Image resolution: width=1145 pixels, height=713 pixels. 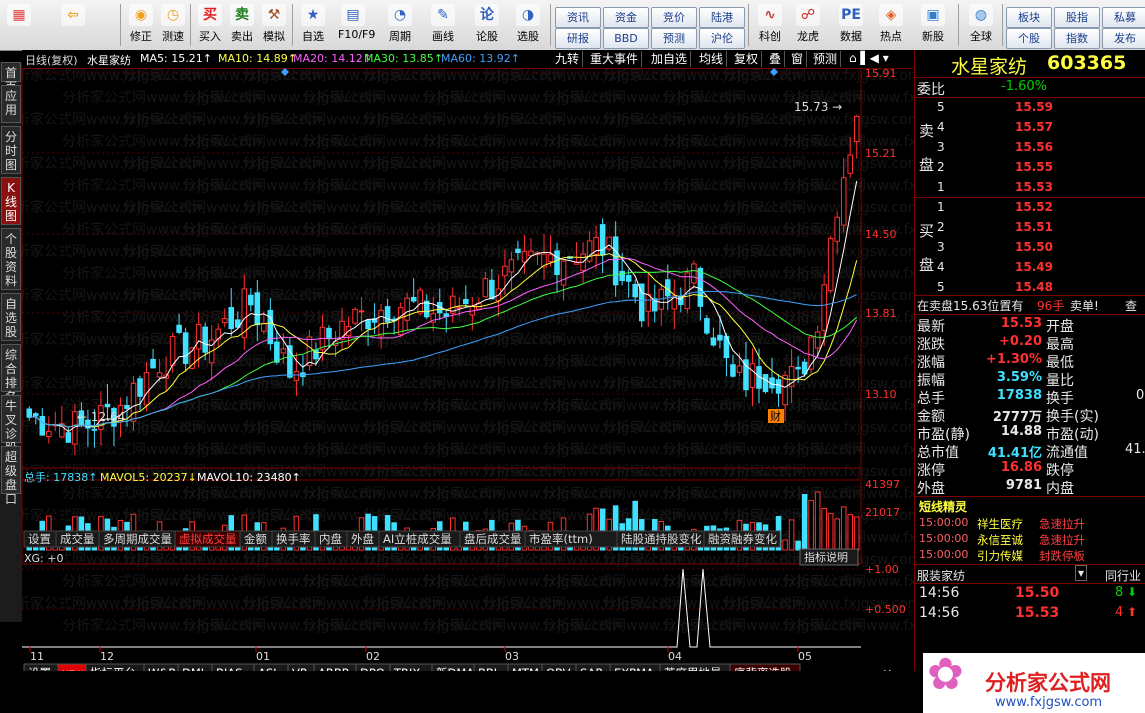 What do you see at coordinates (1119, 592) in the screenshot?
I see `tick-volume: 8` at bounding box center [1119, 592].